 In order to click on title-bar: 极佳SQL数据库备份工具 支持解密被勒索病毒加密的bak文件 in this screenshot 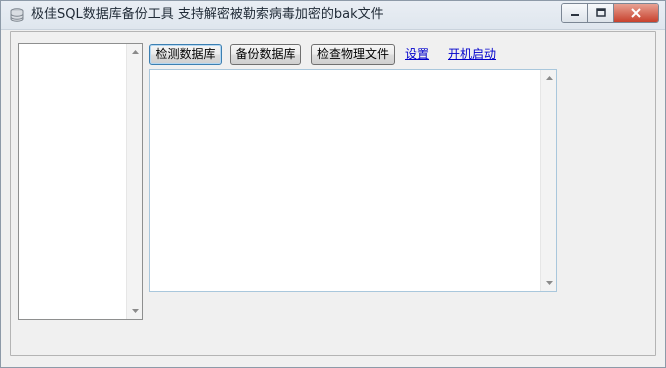, I will do `click(333, 15)`.